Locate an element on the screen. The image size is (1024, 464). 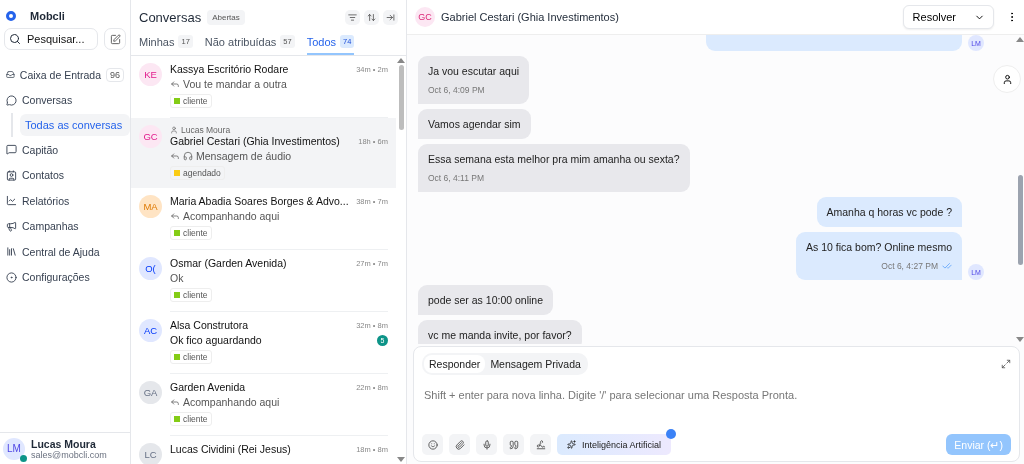
nav-item: Conversas is located at coordinates (65, 100).